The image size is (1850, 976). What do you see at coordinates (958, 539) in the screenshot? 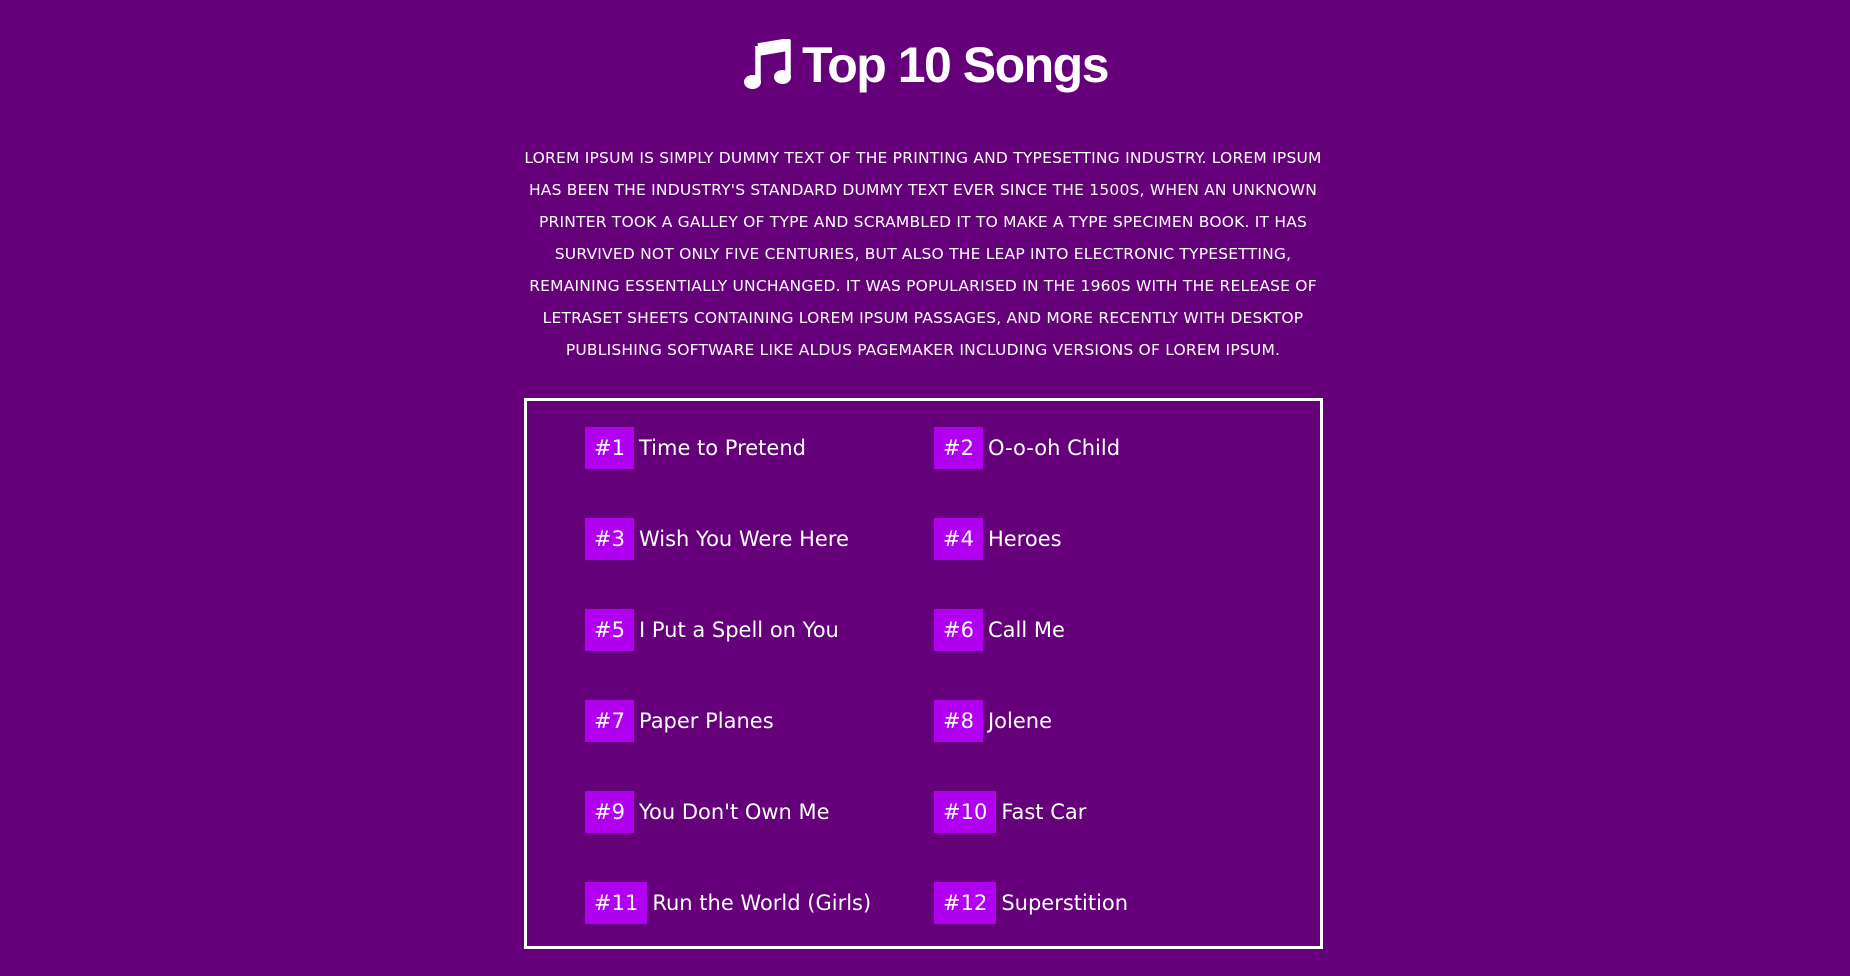
I see `rank-badge: #4` at bounding box center [958, 539].